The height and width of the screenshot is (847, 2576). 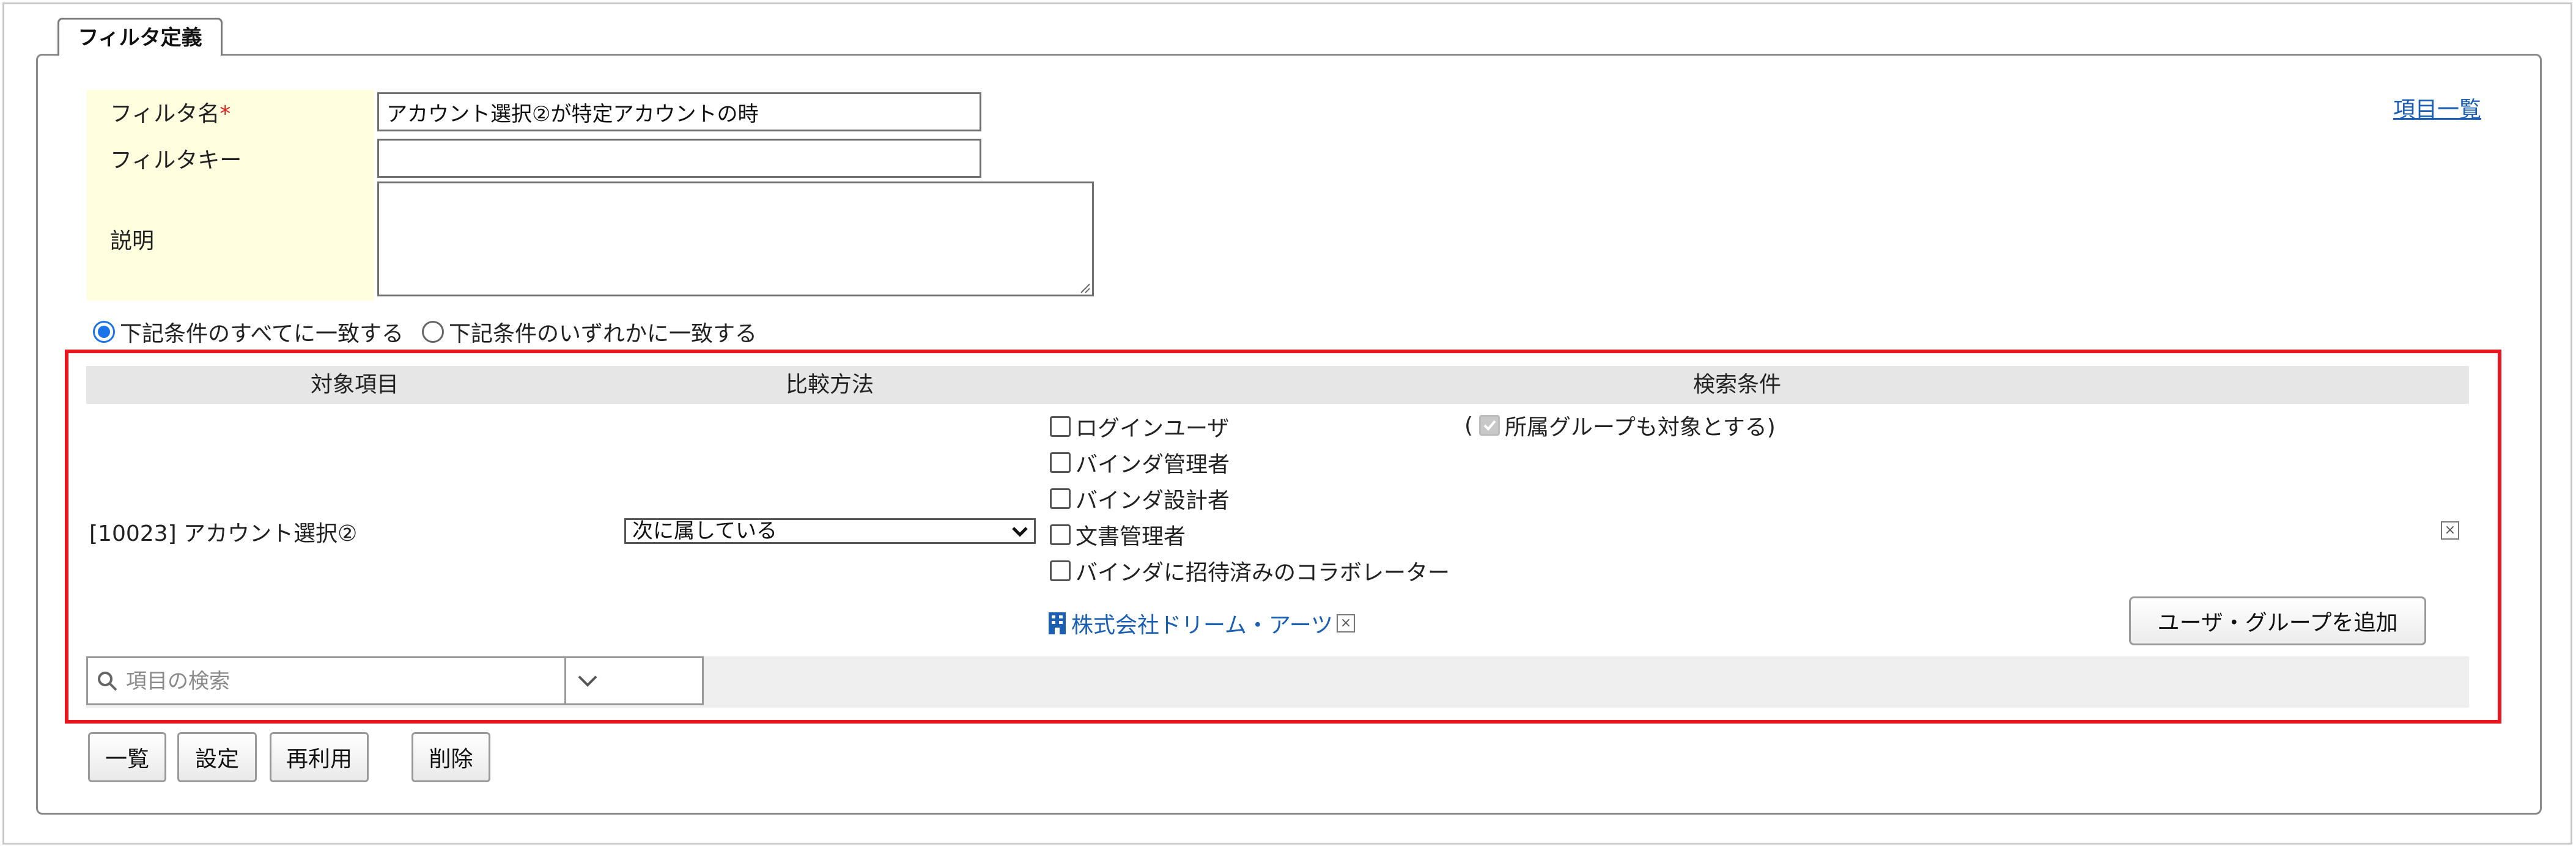 I want to click on filter-name-label: フィルタ名*, so click(x=170, y=112).